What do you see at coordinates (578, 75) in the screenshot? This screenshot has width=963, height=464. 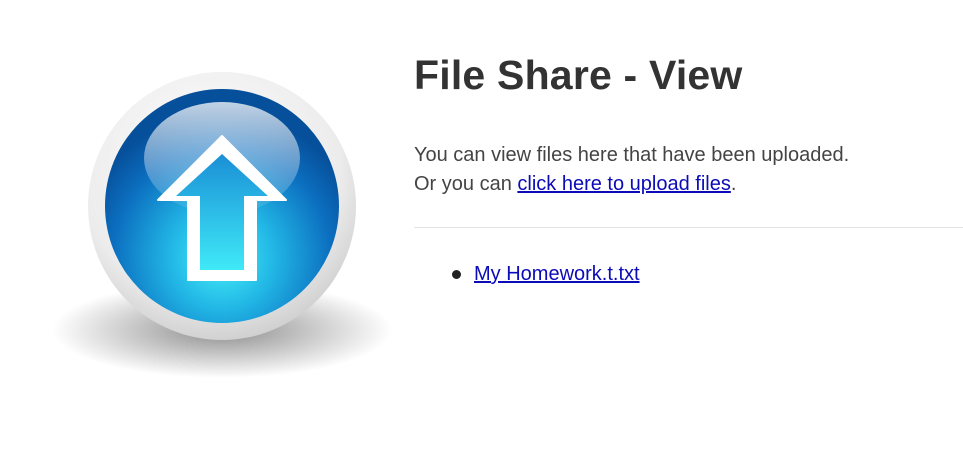 I see `page-title: File Share - View` at bounding box center [578, 75].